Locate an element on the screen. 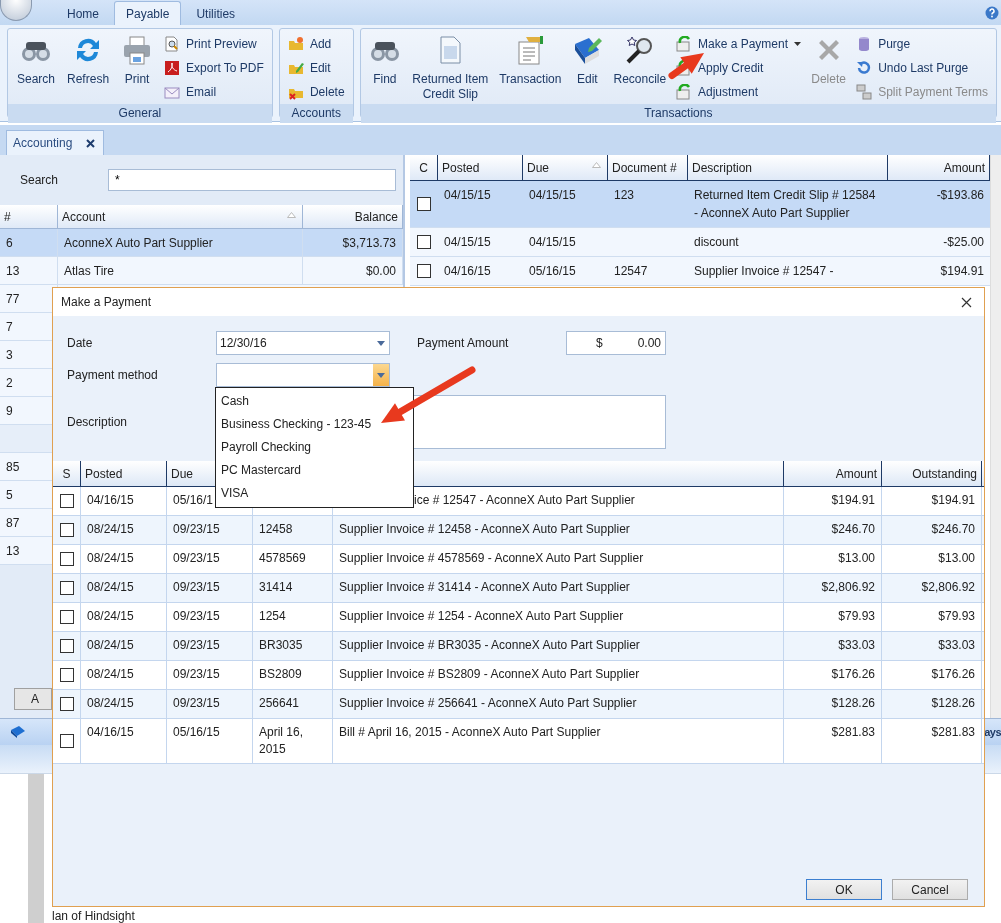 This screenshot has width=1001, height=923. column-header: Amount is located at coordinates (833, 473).